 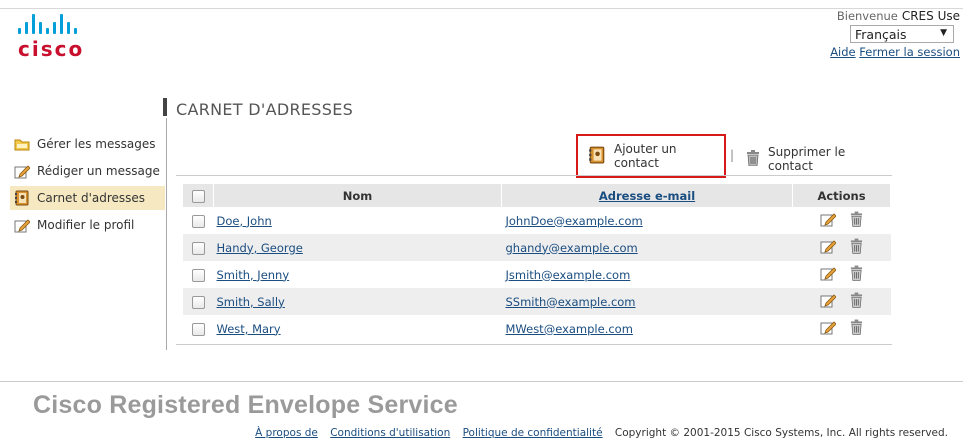 I want to click on cisco-logo: cisco, so click(x=73, y=42).